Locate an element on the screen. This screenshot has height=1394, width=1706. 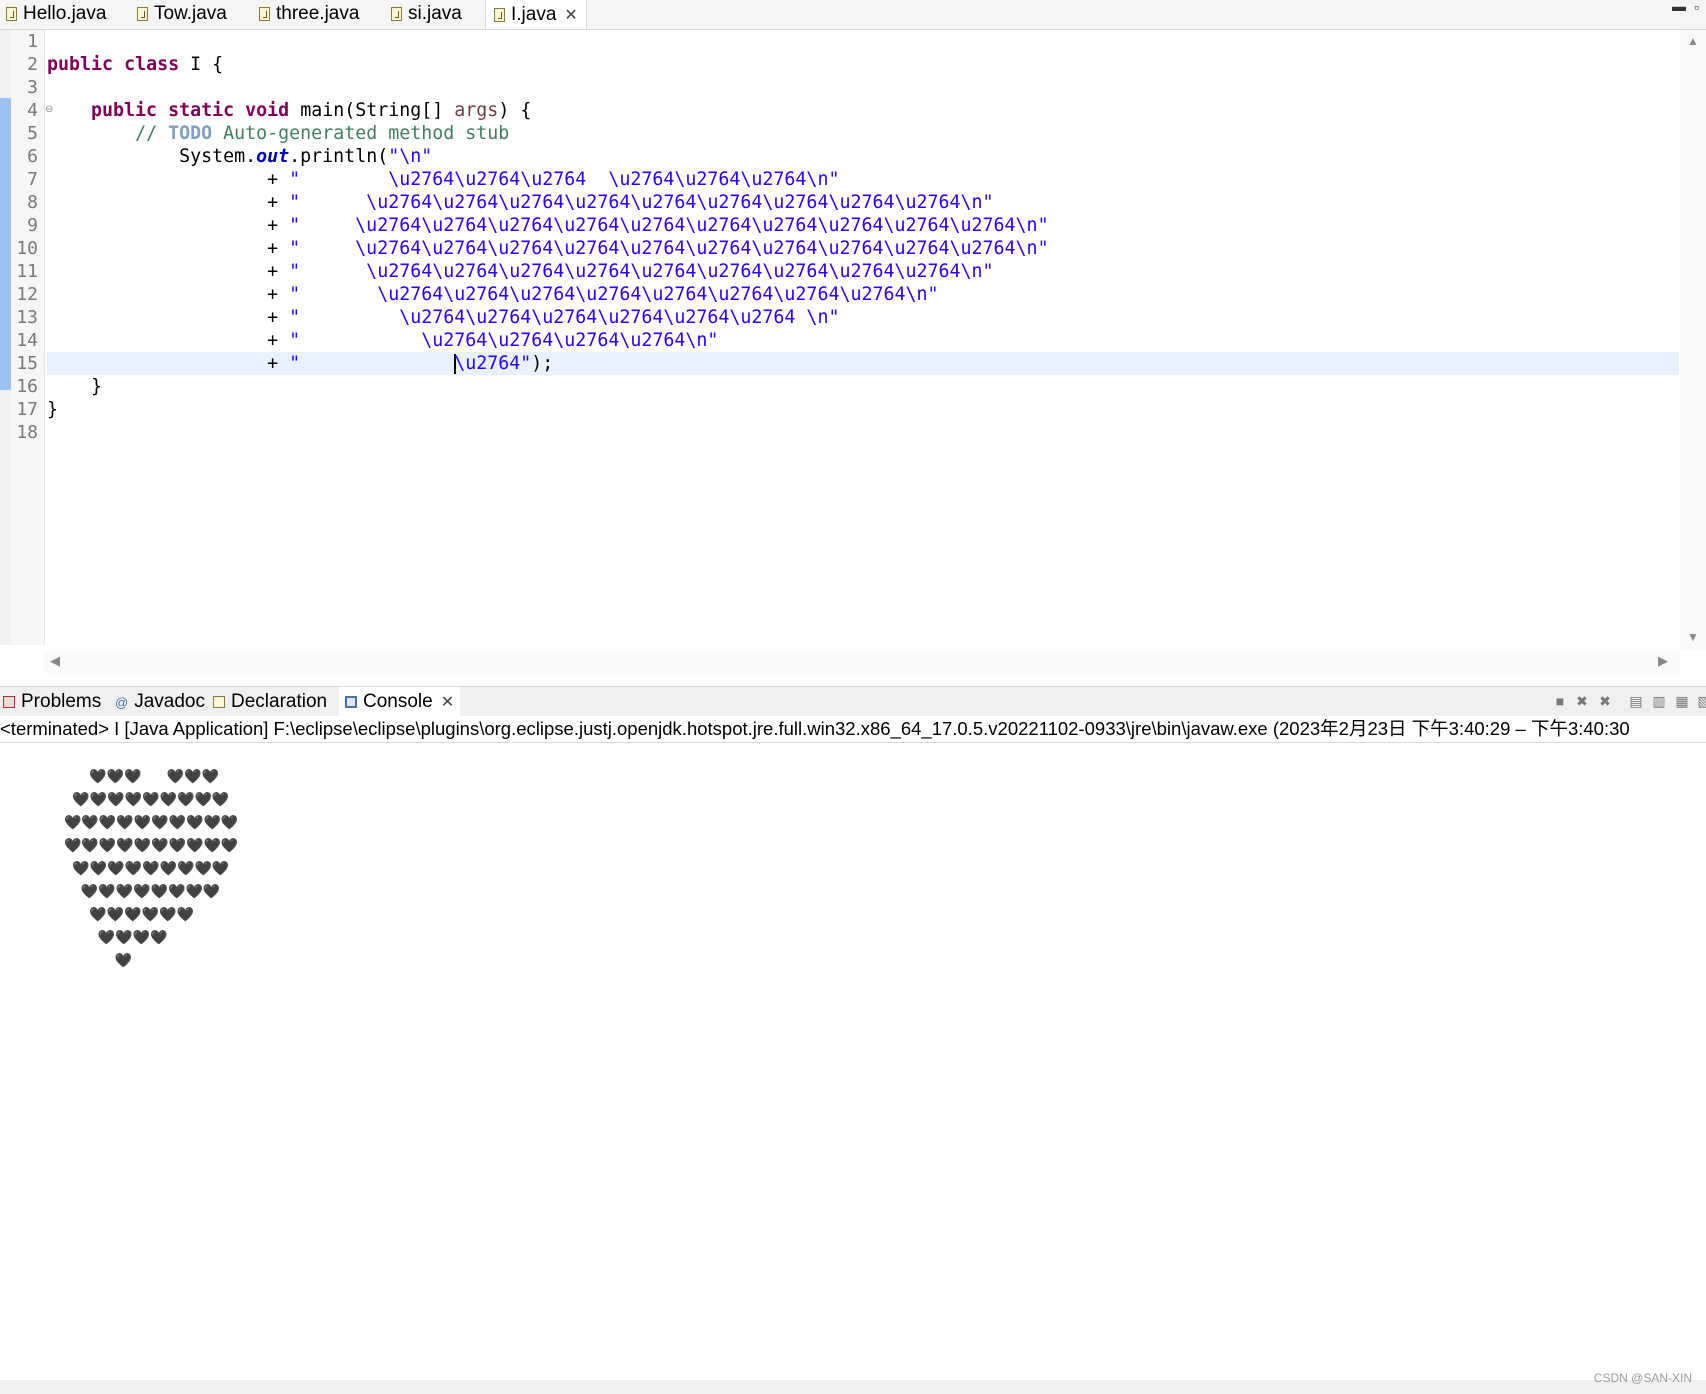
tab-si-java: si.java is located at coordinates (426, 14).